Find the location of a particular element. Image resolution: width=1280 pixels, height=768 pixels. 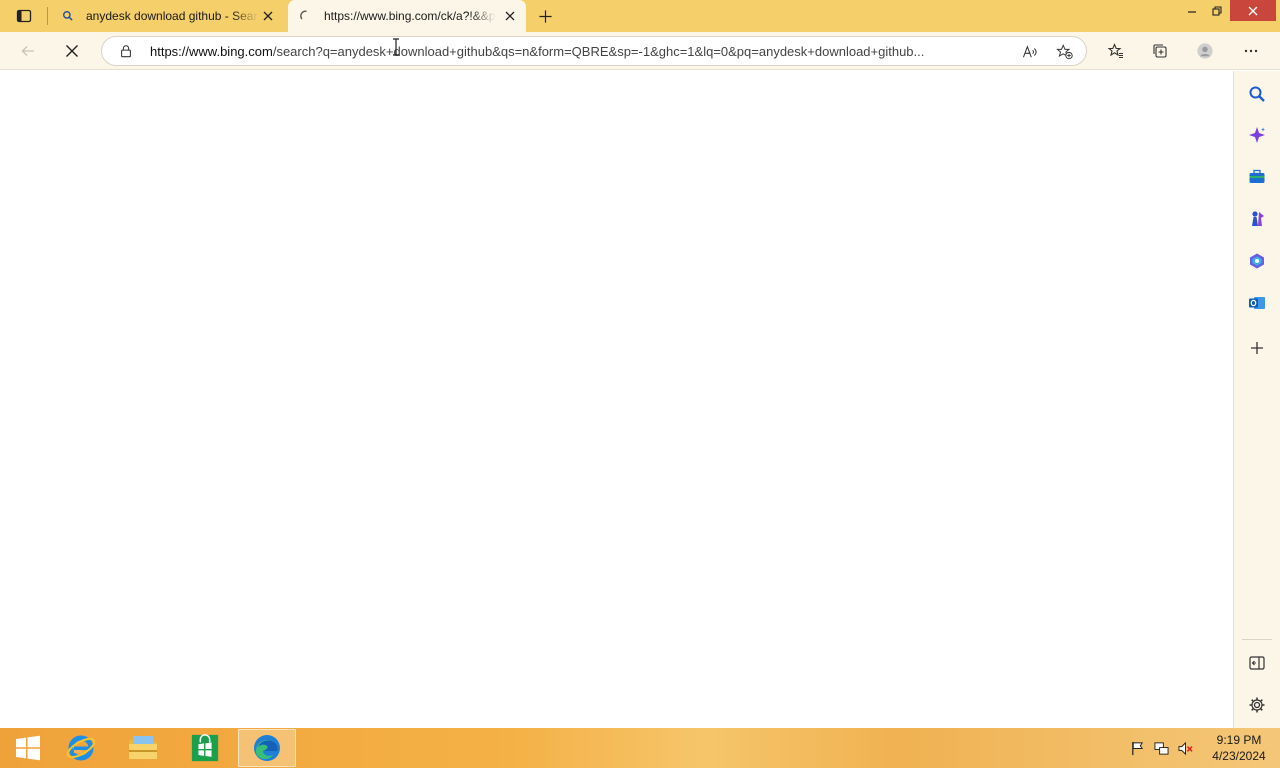

sidebar-settings-button is located at coordinates (1257, 705).